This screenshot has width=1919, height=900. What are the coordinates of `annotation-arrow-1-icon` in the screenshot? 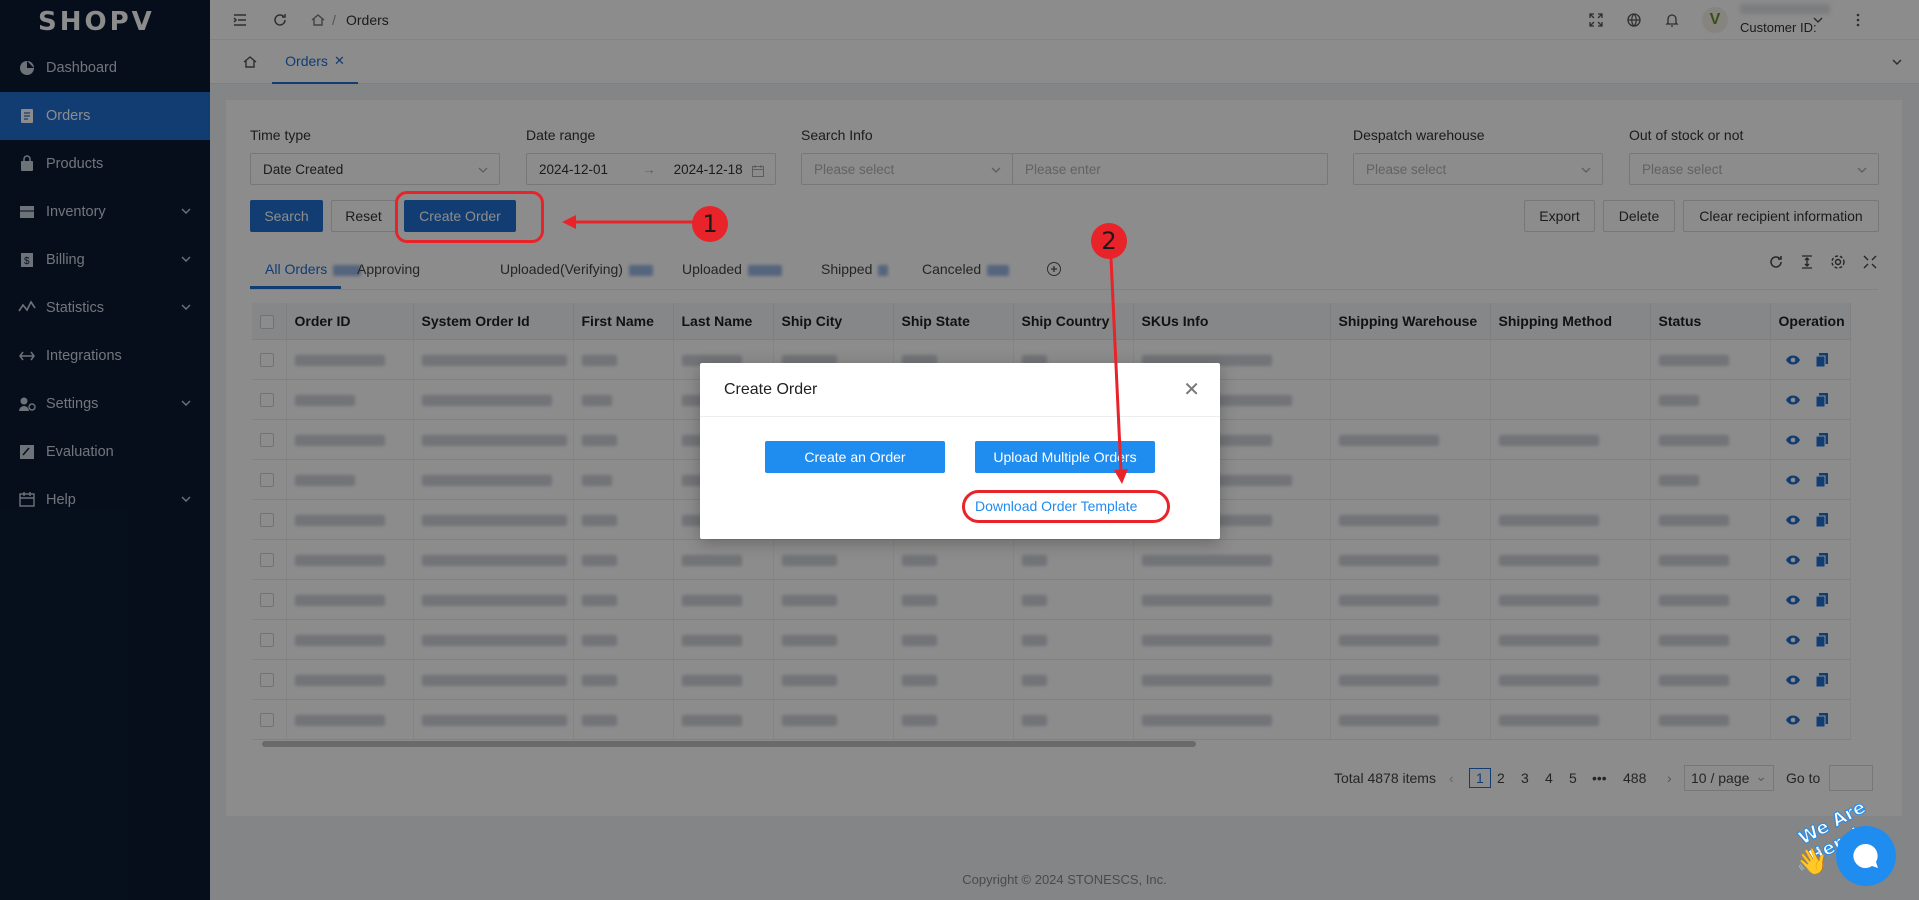 It's located at (631, 222).